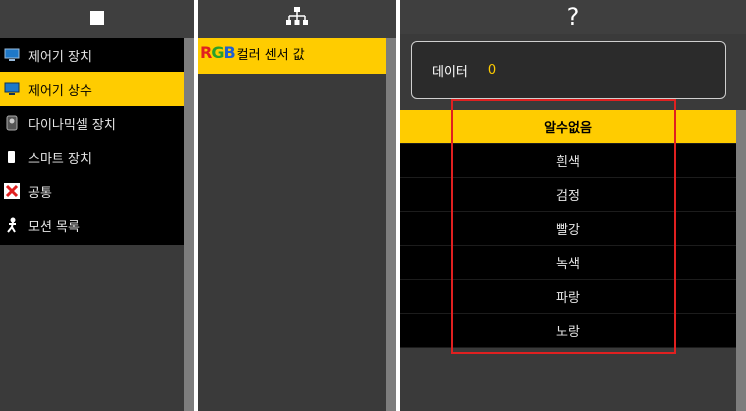 This screenshot has width=746, height=411. I want to click on option-blue: 파랑, so click(568, 297).